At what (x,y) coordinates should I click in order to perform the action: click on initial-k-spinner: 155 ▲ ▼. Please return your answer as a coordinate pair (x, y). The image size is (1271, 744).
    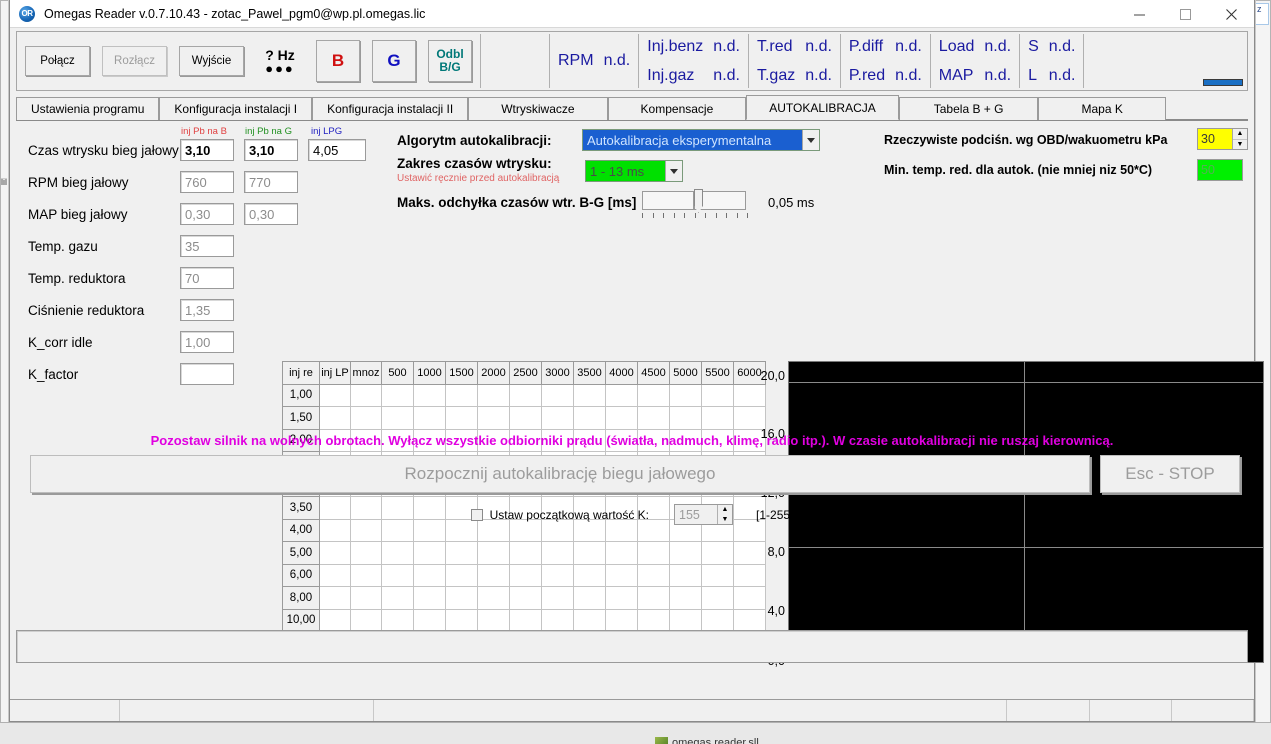
    Looking at the image, I should click on (704, 514).